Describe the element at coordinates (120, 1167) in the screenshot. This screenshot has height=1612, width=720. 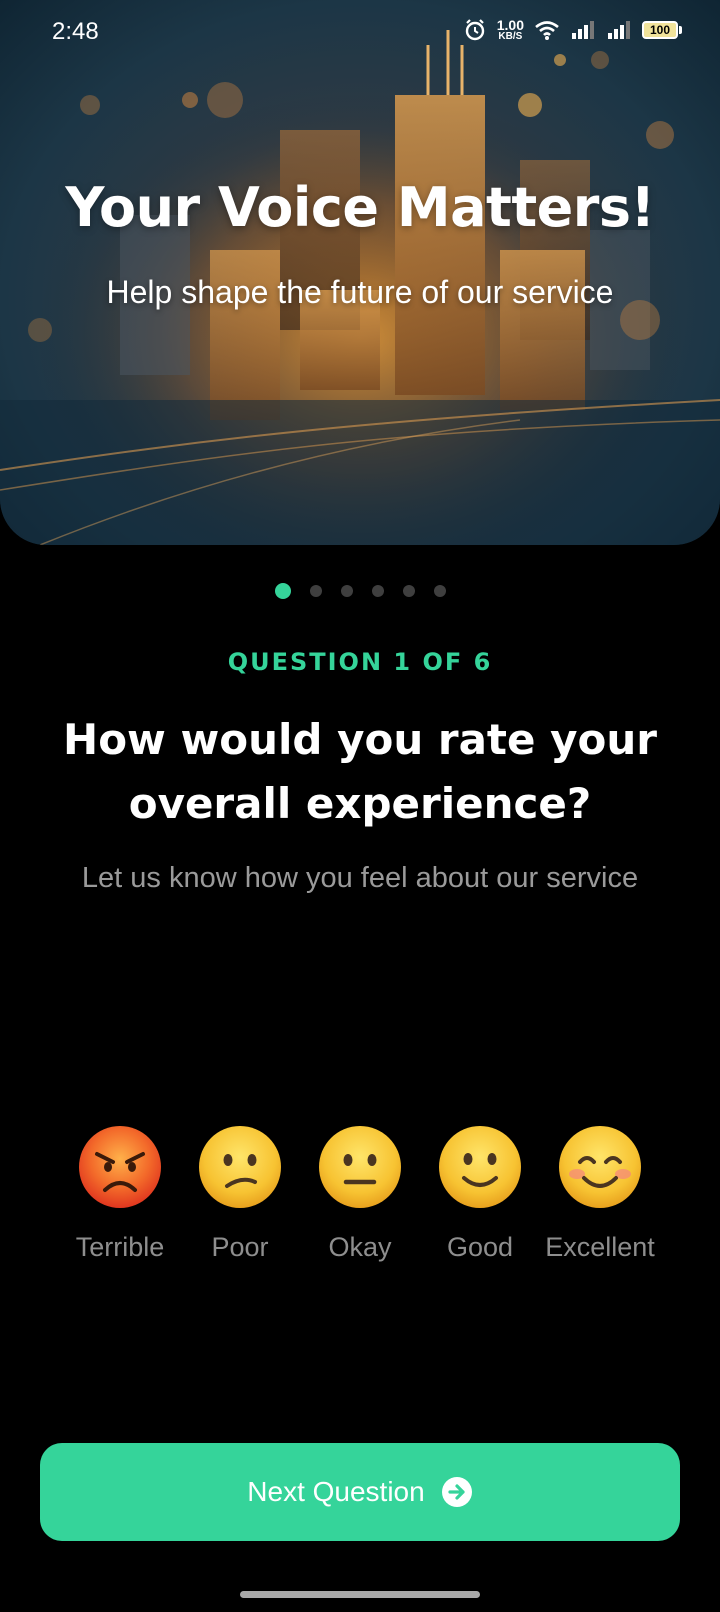
I see `angry-face-icon` at that location.